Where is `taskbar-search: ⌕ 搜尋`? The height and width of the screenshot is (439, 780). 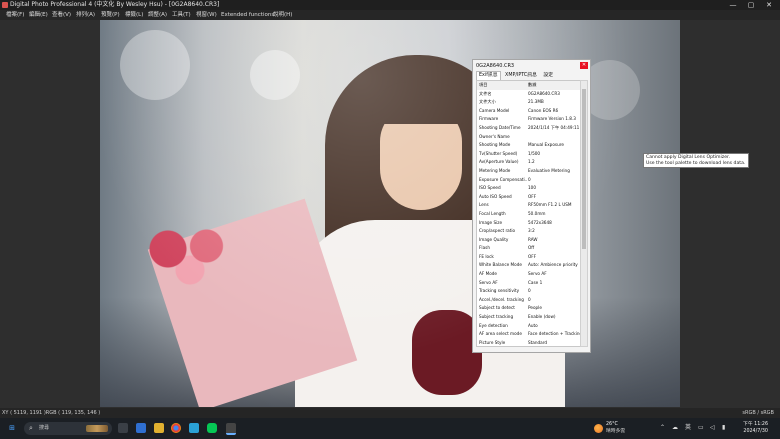 taskbar-search: ⌕ 搜尋 is located at coordinates (68, 428).